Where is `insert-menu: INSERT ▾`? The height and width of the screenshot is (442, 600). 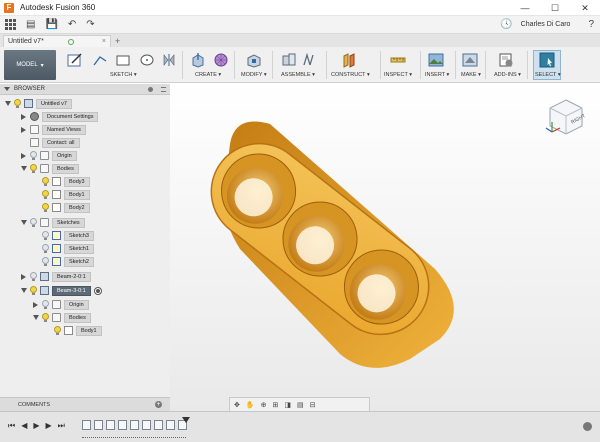
insert-menu: INSERT ▾ is located at coordinates (437, 75).